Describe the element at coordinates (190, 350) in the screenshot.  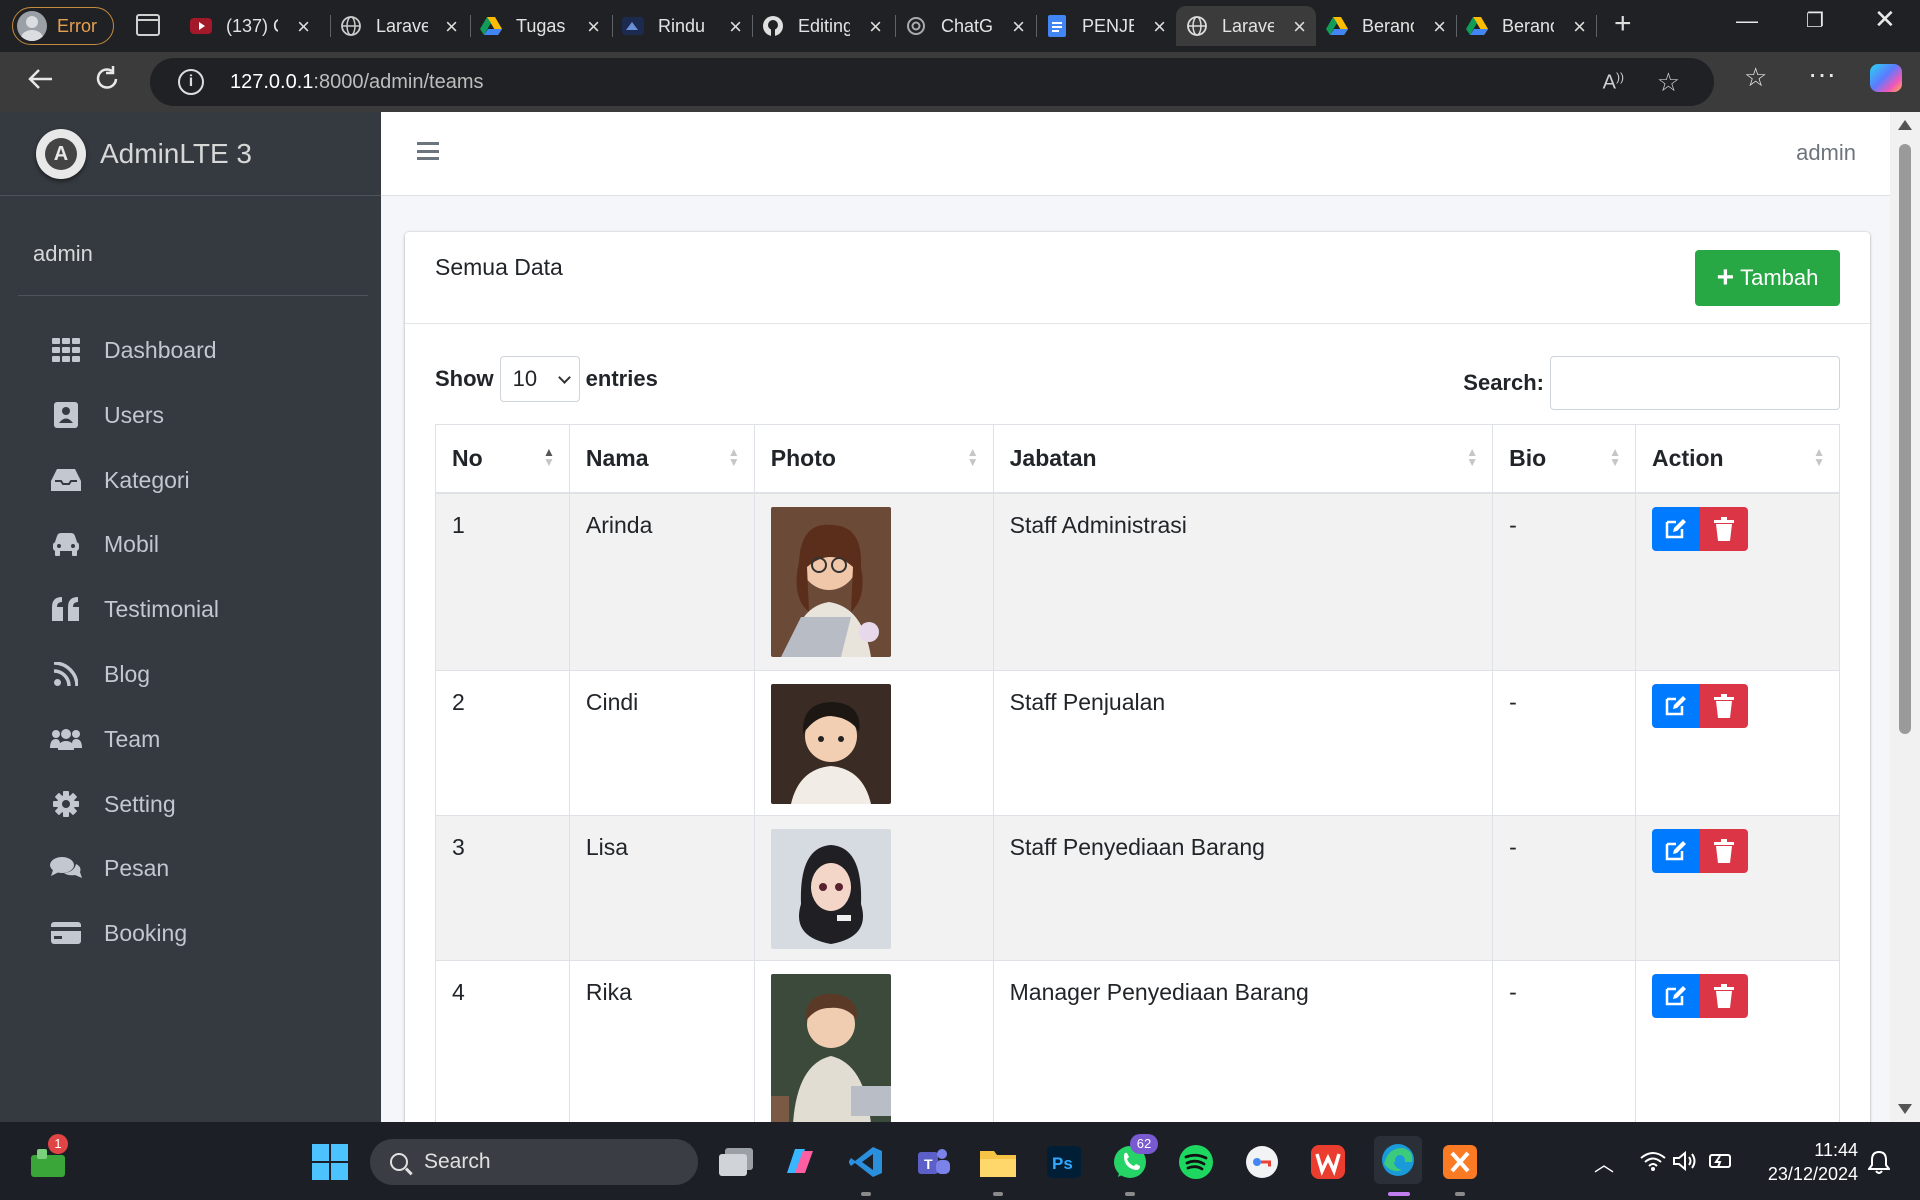
I see `sidebar-item-dashboard: Dashboard` at that location.